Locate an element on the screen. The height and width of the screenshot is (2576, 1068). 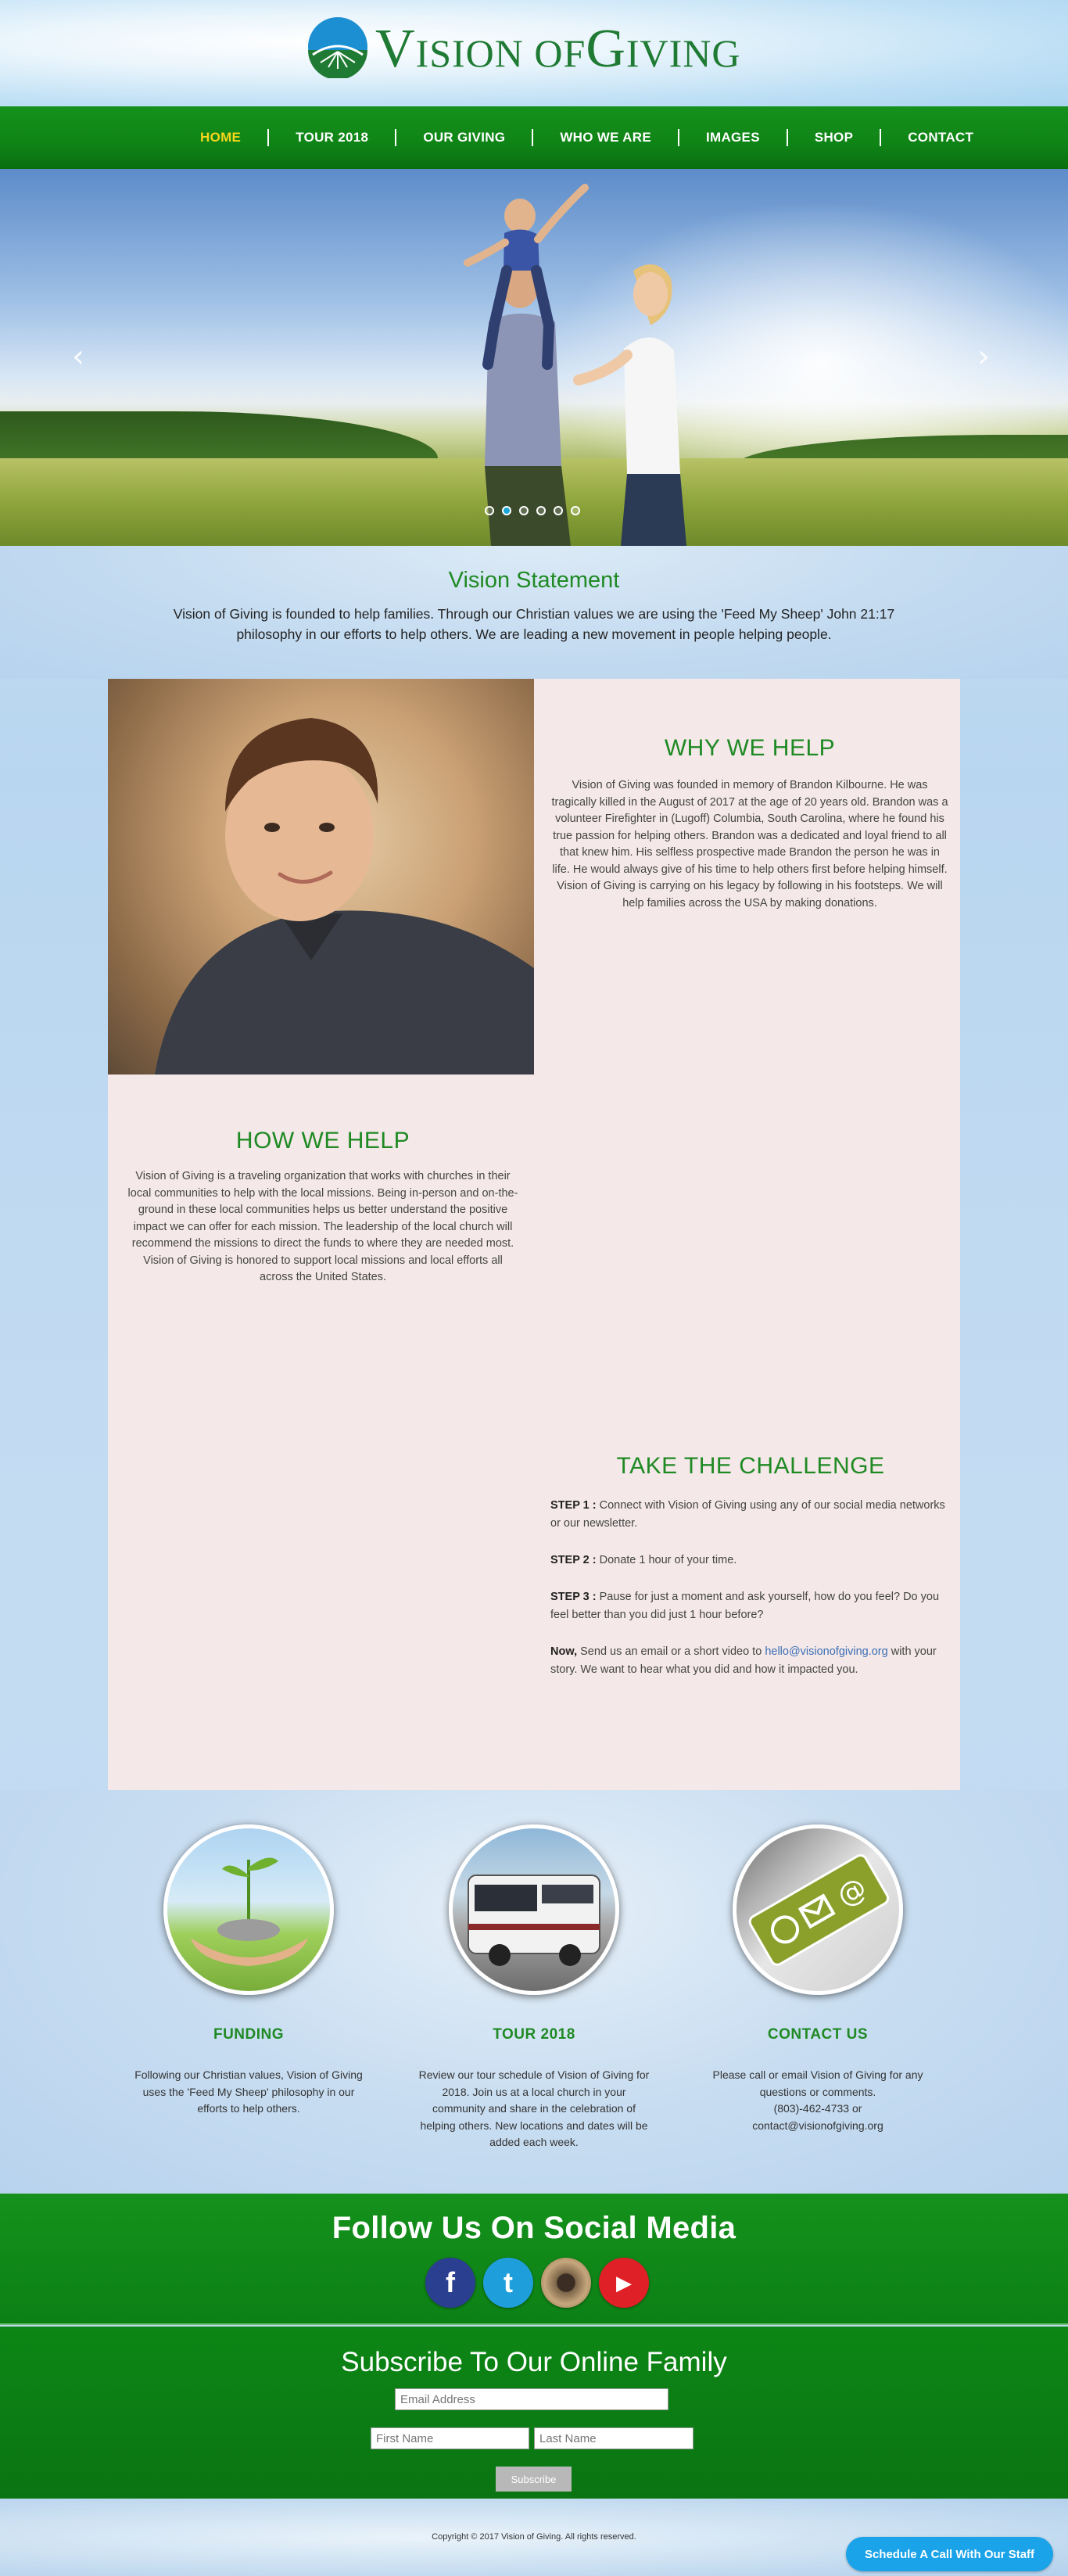
hero-slider: ‹ › is located at coordinates (534, 357).